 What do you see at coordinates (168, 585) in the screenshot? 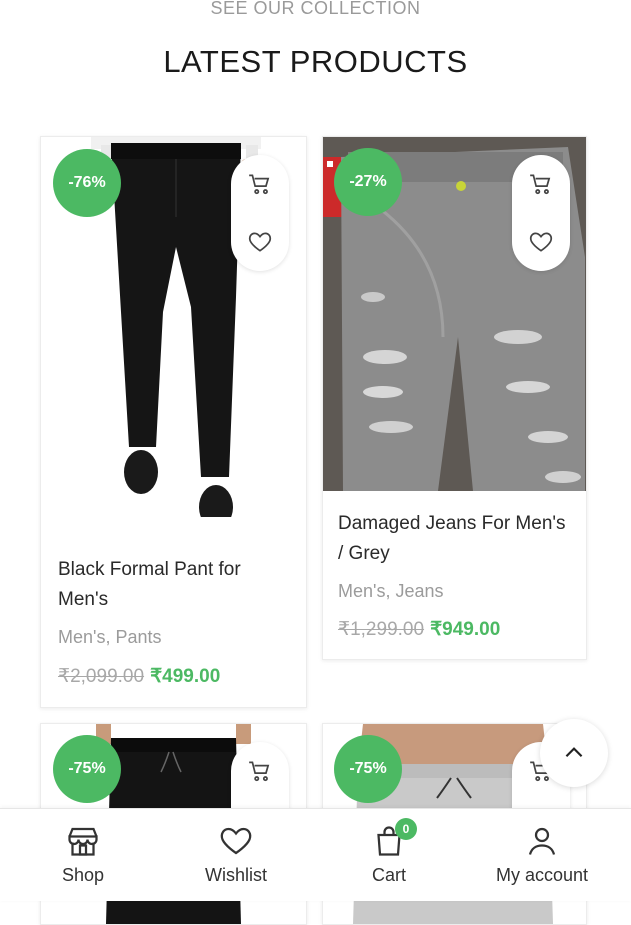
I see `product-name: Black Formal Pant for Men's` at bounding box center [168, 585].